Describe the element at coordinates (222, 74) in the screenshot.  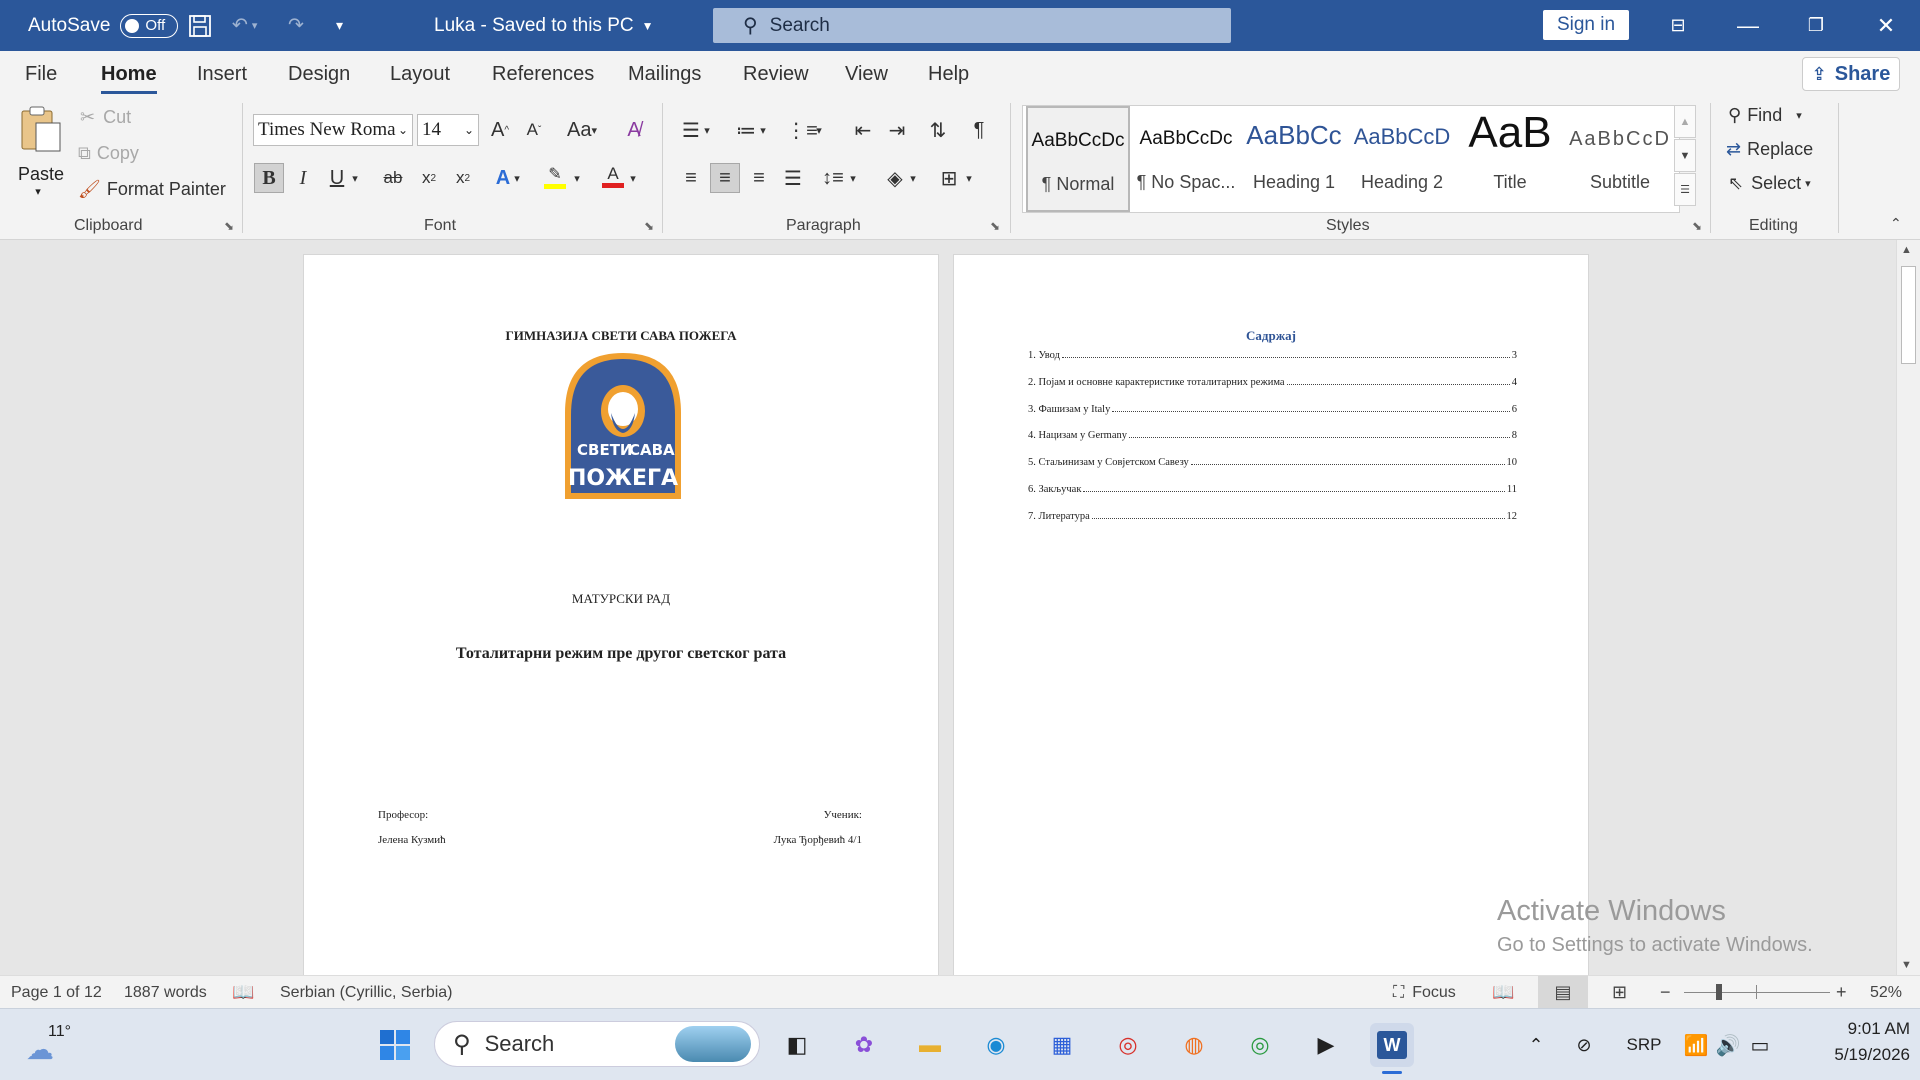
I see `tab-insert: Insert` at that location.